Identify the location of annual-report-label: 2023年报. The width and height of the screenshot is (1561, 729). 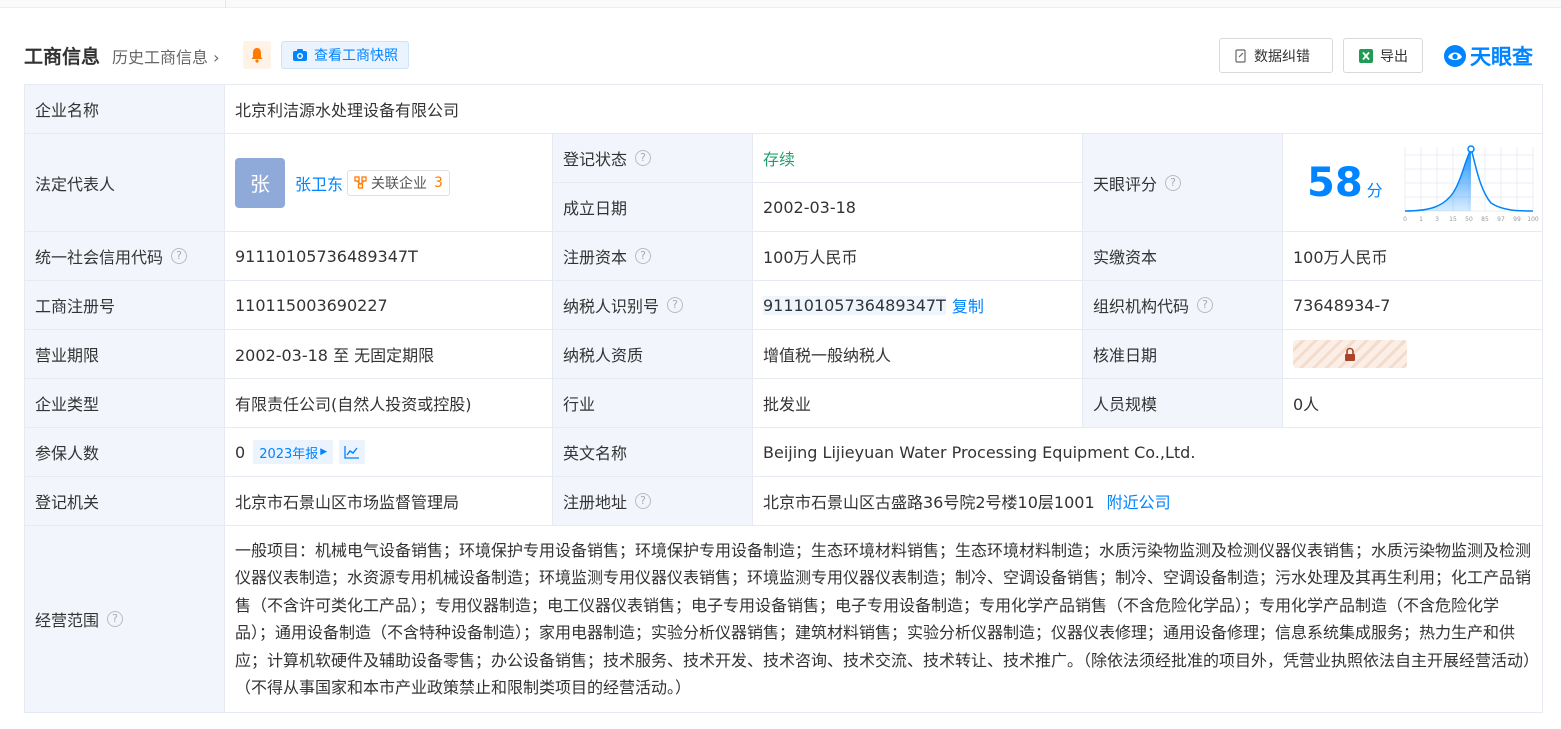
(289, 454).